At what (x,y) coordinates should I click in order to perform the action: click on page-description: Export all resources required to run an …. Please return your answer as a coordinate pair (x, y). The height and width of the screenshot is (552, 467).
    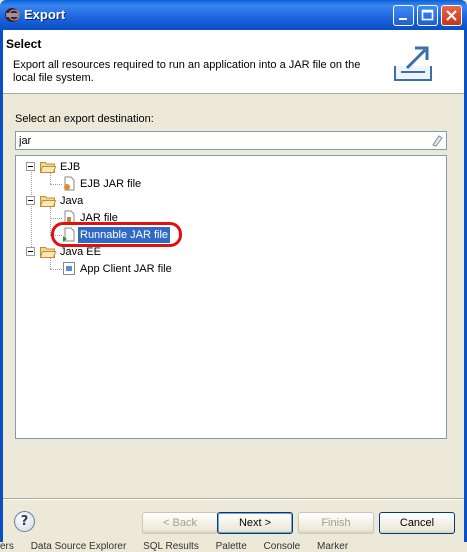
    Looking at the image, I should click on (187, 71).